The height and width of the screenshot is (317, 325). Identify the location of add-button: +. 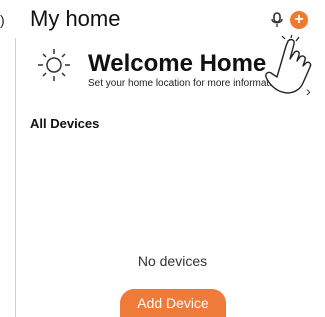
(299, 20).